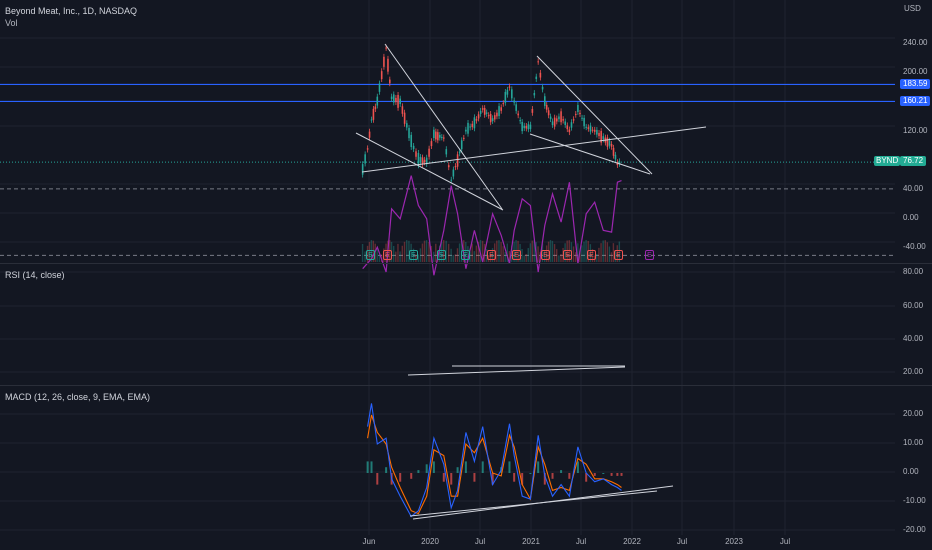 This screenshot has width=932, height=550. What do you see at coordinates (594, 115) in the screenshot?
I see `trendline` at bounding box center [594, 115].